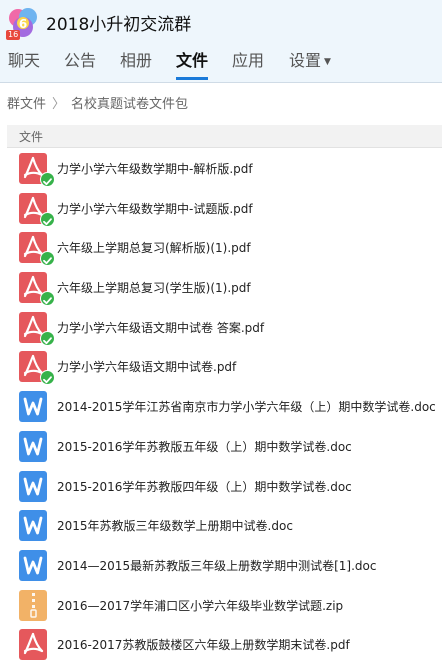  What do you see at coordinates (155, 168) in the screenshot?
I see `file-name: 力学小学六年级数学期中-解析版.pdf` at bounding box center [155, 168].